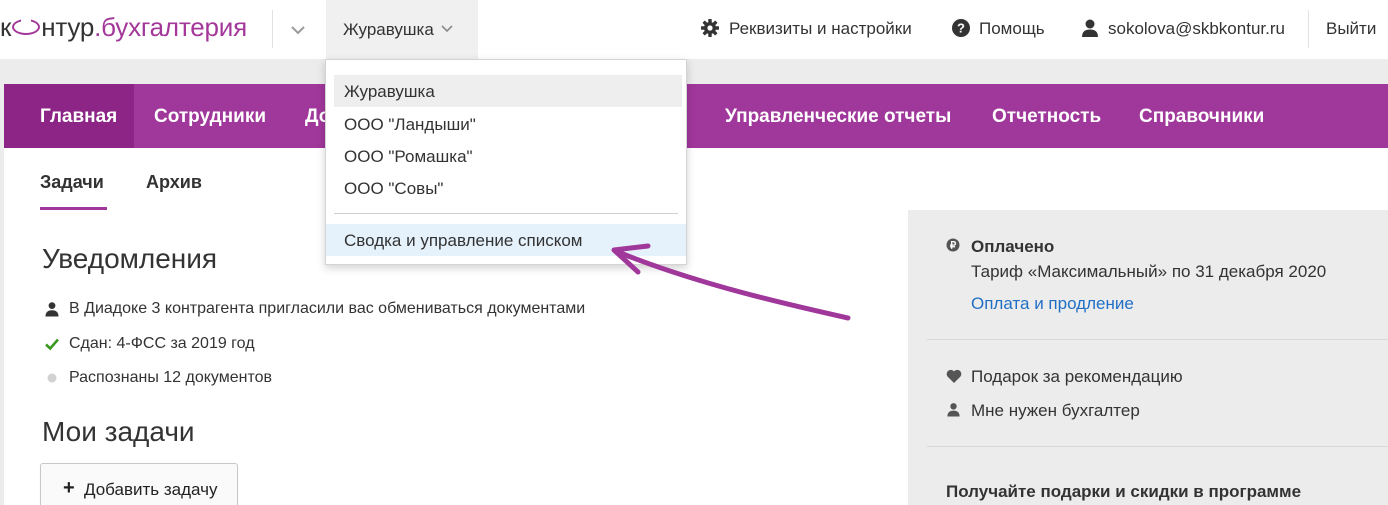 This screenshot has height=505, width=1388. Describe the element at coordinates (52, 378) in the screenshot. I see `dot-icon` at that location.